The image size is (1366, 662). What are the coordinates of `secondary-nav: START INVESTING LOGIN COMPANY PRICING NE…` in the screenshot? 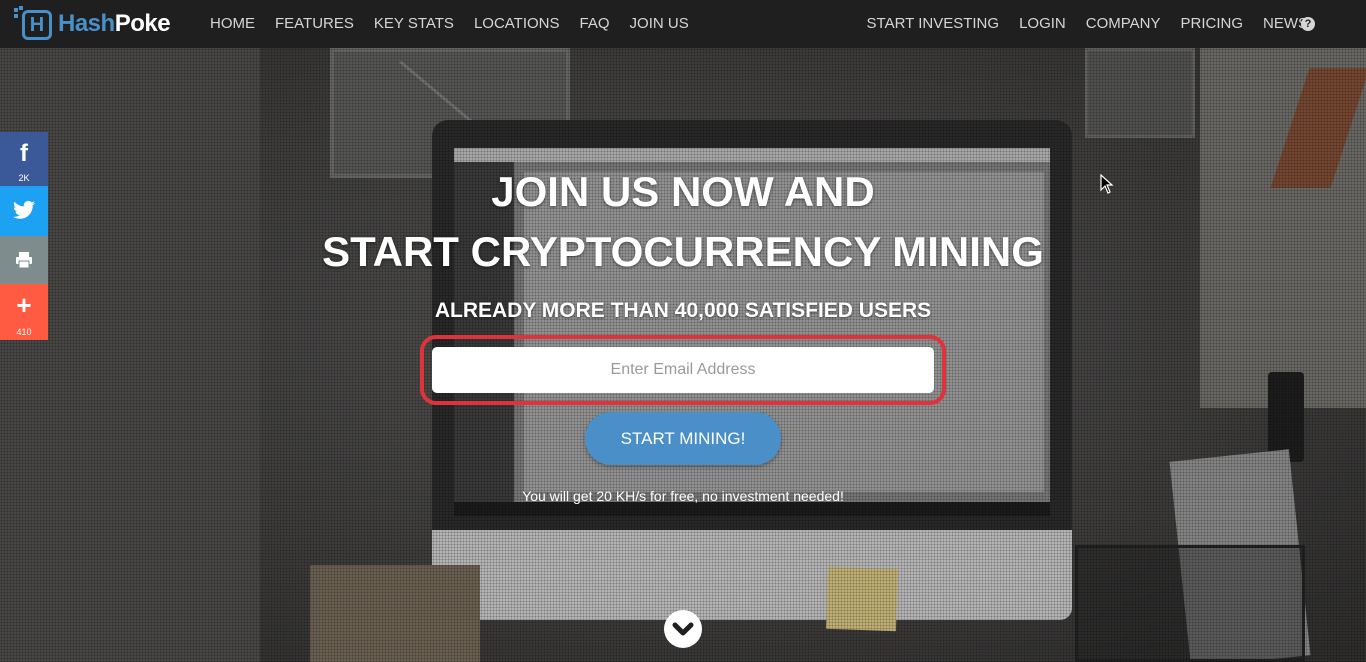 It's located at (1087, 24).